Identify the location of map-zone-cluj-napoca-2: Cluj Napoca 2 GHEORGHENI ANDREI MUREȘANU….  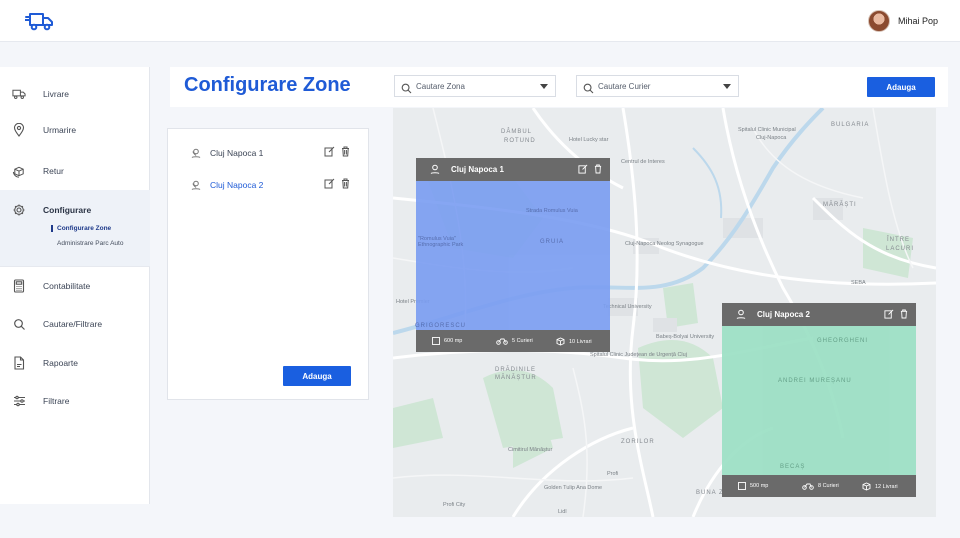
(819, 400).